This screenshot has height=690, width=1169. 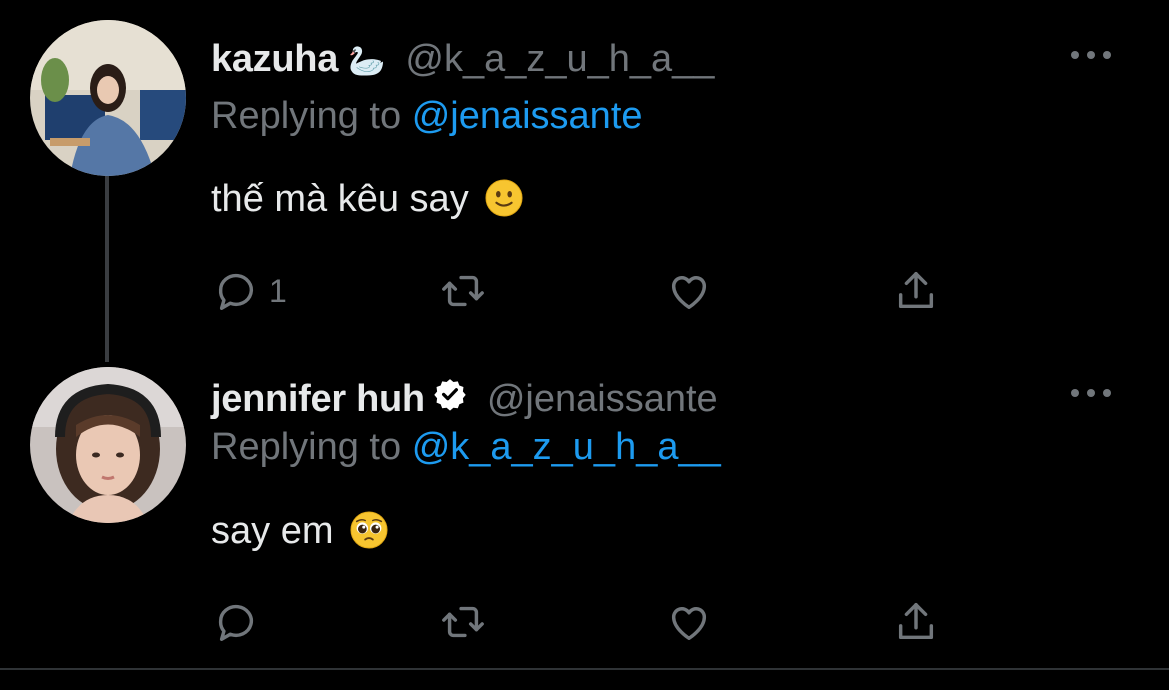 I want to click on display-name: kazuha, so click(x=274, y=59).